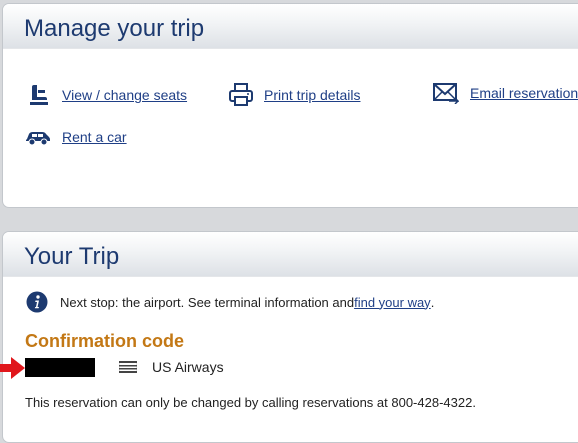  Describe the element at coordinates (39, 95) in the screenshot. I see `seat-icon` at that location.